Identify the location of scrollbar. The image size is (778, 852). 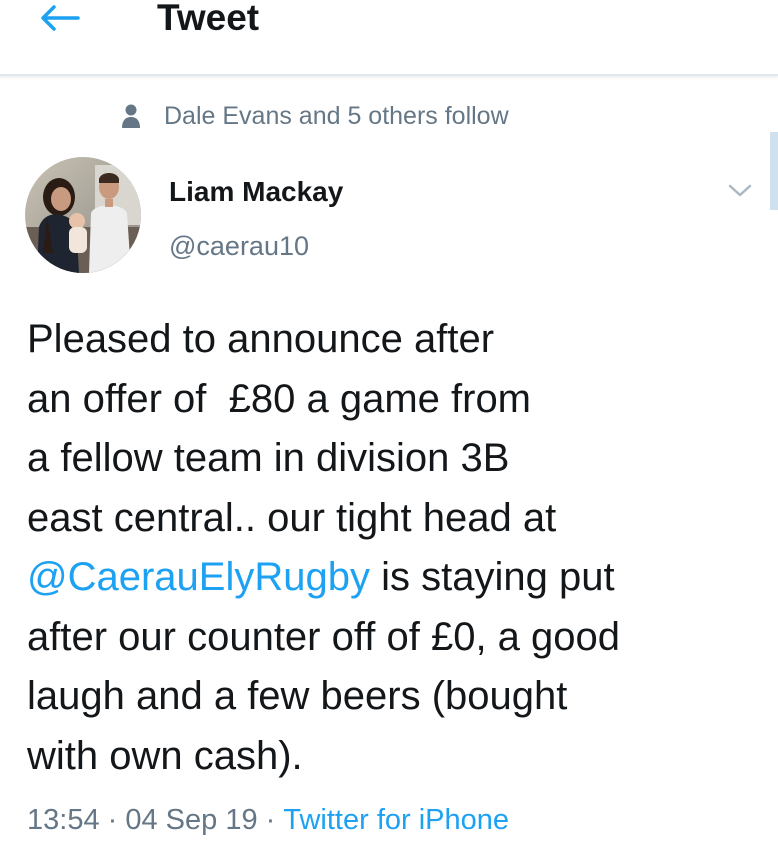
(774, 171).